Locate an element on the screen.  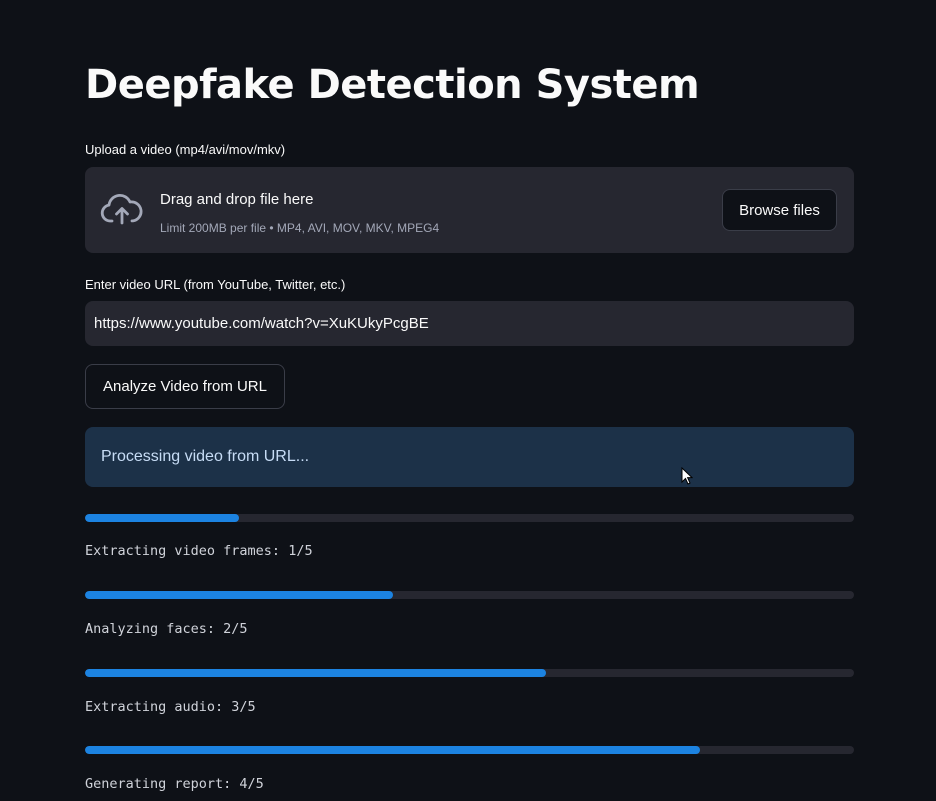
cloud-upload-icon is located at coordinates (121, 209).